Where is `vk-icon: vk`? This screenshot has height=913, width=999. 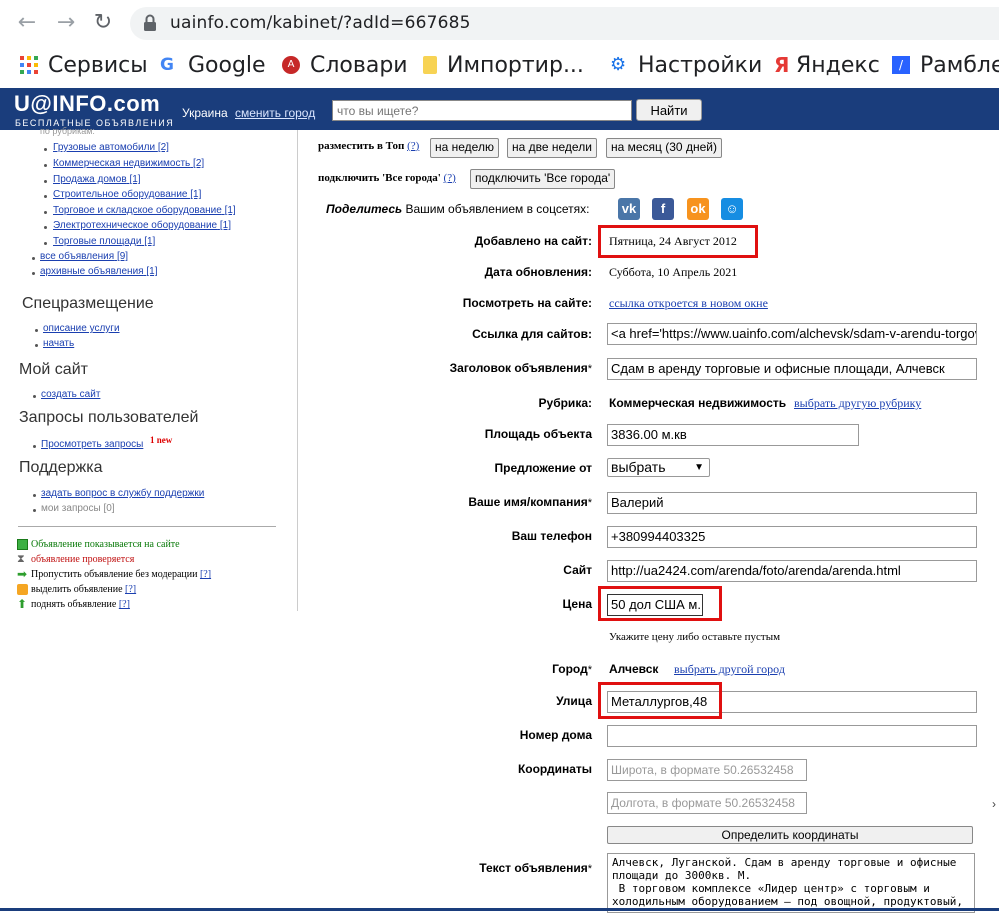 vk-icon: vk is located at coordinates (629, 209).